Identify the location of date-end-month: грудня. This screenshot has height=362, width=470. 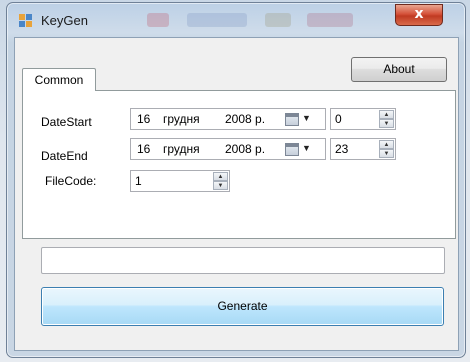
(181, 149).